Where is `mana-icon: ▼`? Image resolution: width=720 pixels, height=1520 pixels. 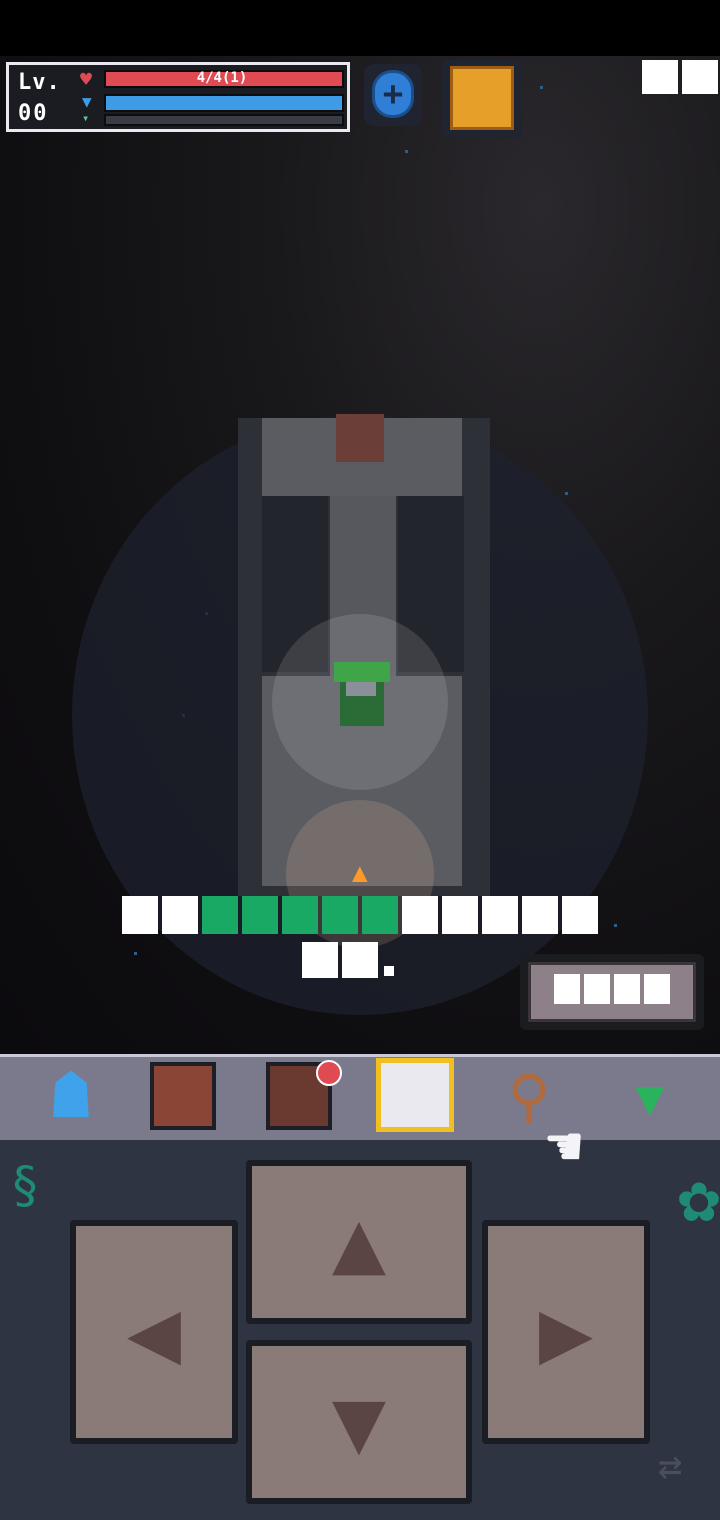
mana-icon: ▼ is located at coordinates (87, 101).